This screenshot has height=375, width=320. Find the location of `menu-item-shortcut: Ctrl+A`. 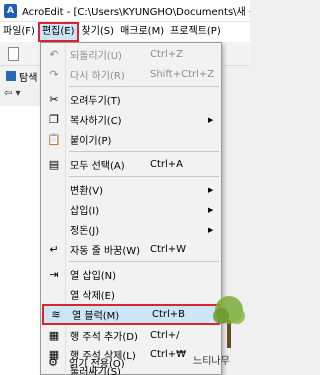

menu-item-shortcut: Ctrl+A is located at coordinates (167, 164).